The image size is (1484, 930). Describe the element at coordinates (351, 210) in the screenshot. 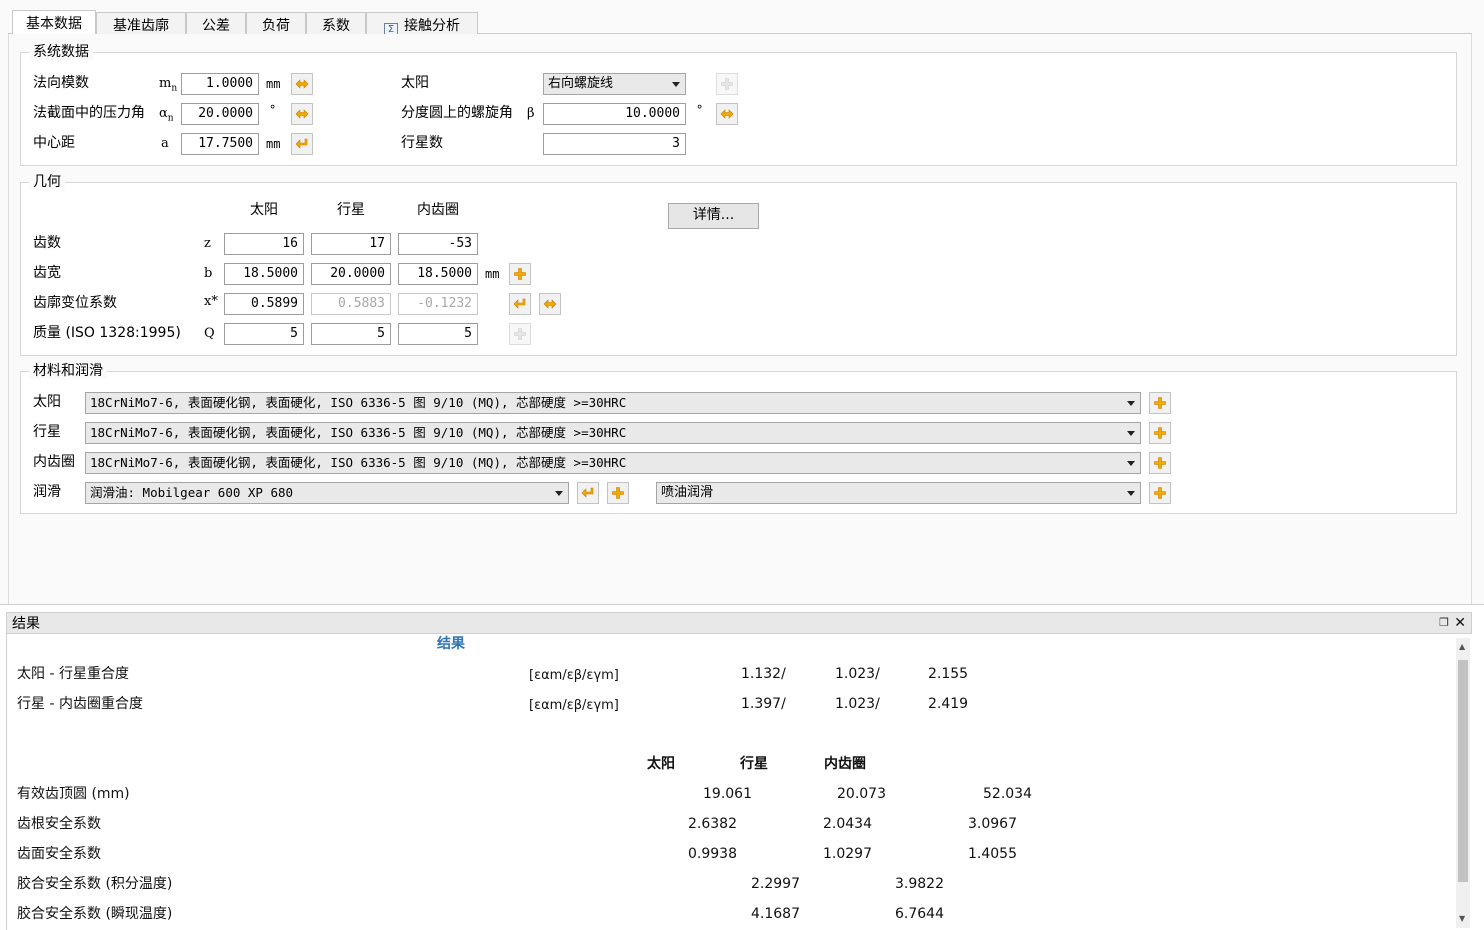

I see `column-header-planet: 行星` at that location.